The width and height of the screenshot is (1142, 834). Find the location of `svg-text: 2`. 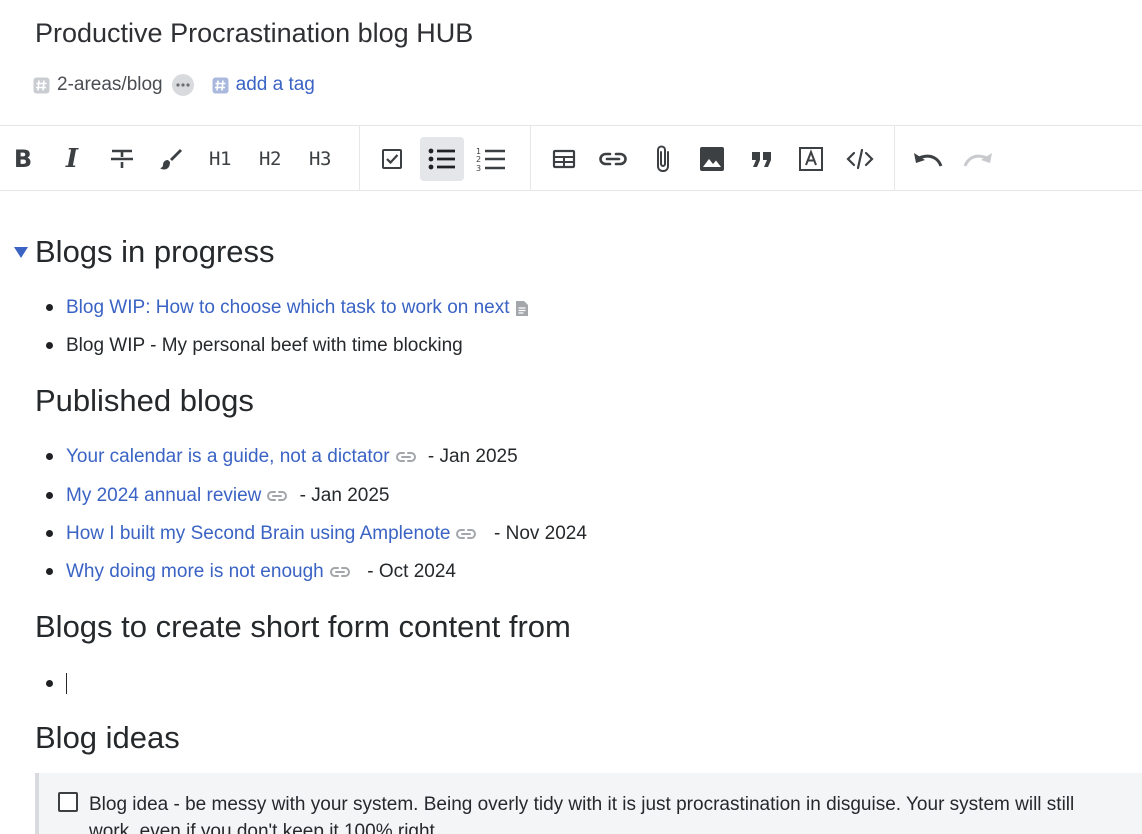

svg-text: 2 is located at coordinates (478, 159).